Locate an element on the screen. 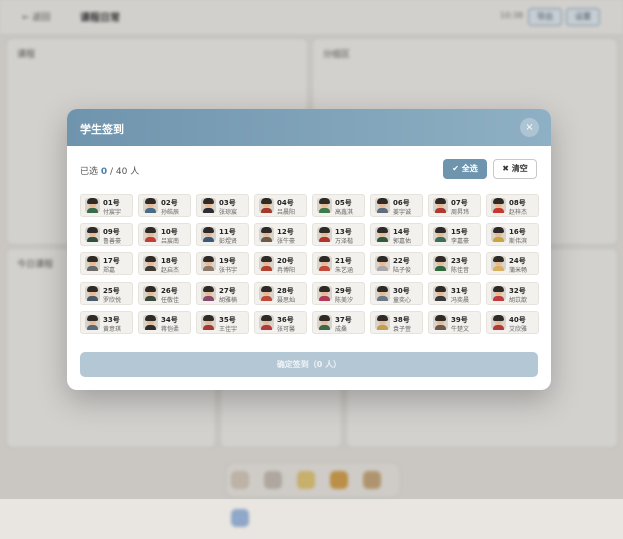 This screenshot has height=539, width=623. student-name: 郑嘉 is located at coordinates (109, 270).